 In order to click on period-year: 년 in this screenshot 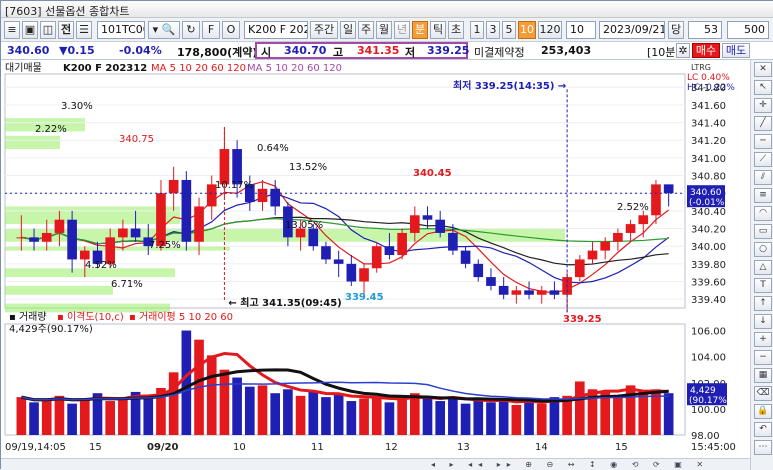, I will do `click(402, 30)`.